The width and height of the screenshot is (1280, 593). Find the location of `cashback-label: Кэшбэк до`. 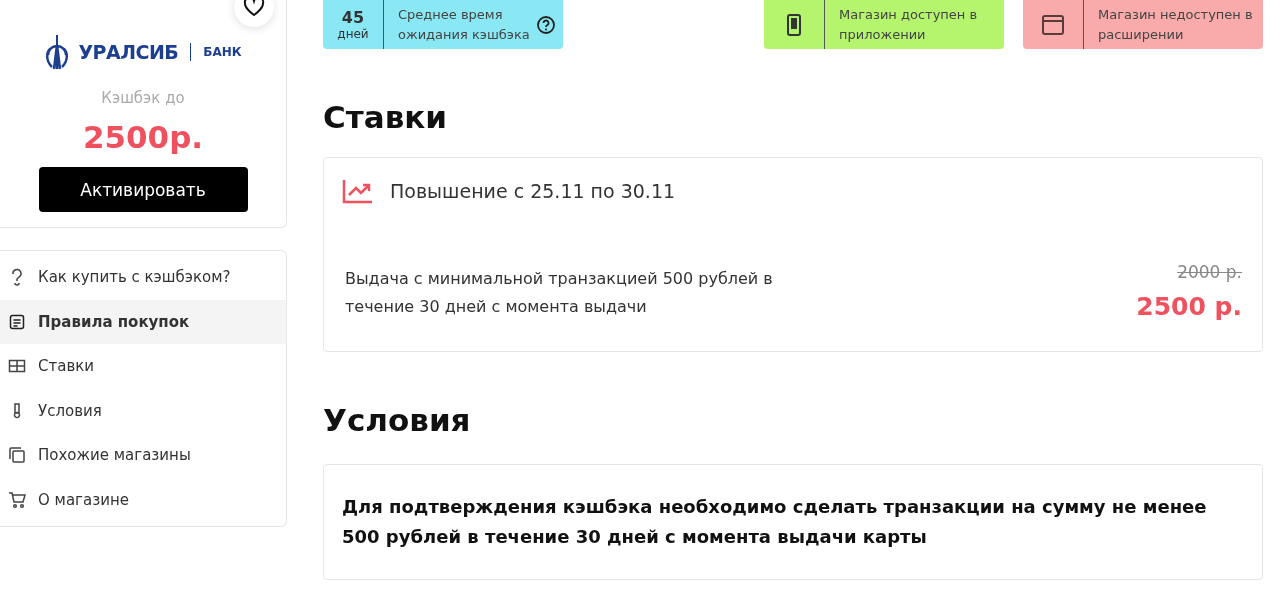

cashback-label: Кэшбэк до is located at coordinates (143, 98).